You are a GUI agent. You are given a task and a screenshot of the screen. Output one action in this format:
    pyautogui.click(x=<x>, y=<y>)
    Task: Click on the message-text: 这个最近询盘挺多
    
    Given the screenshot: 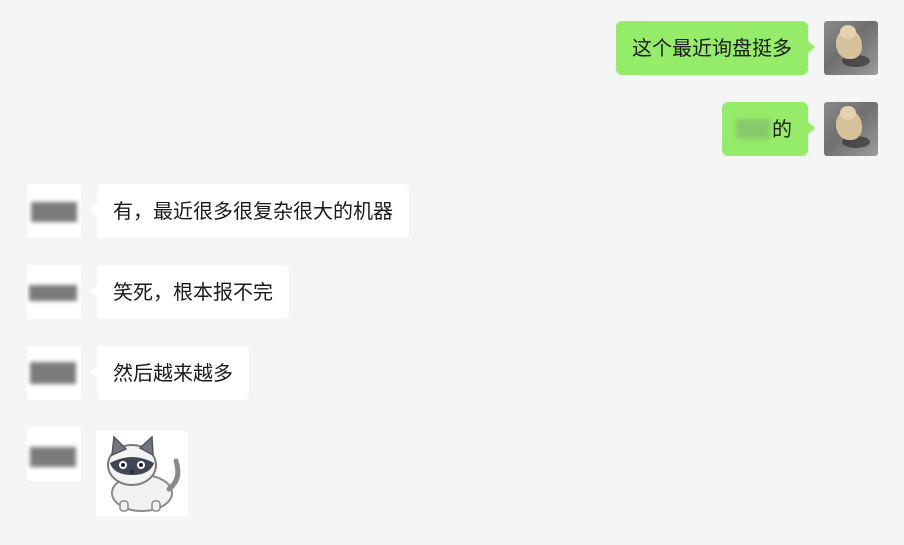 What is the action you would take?
    pyautogui.click(x=712, y=48)
    